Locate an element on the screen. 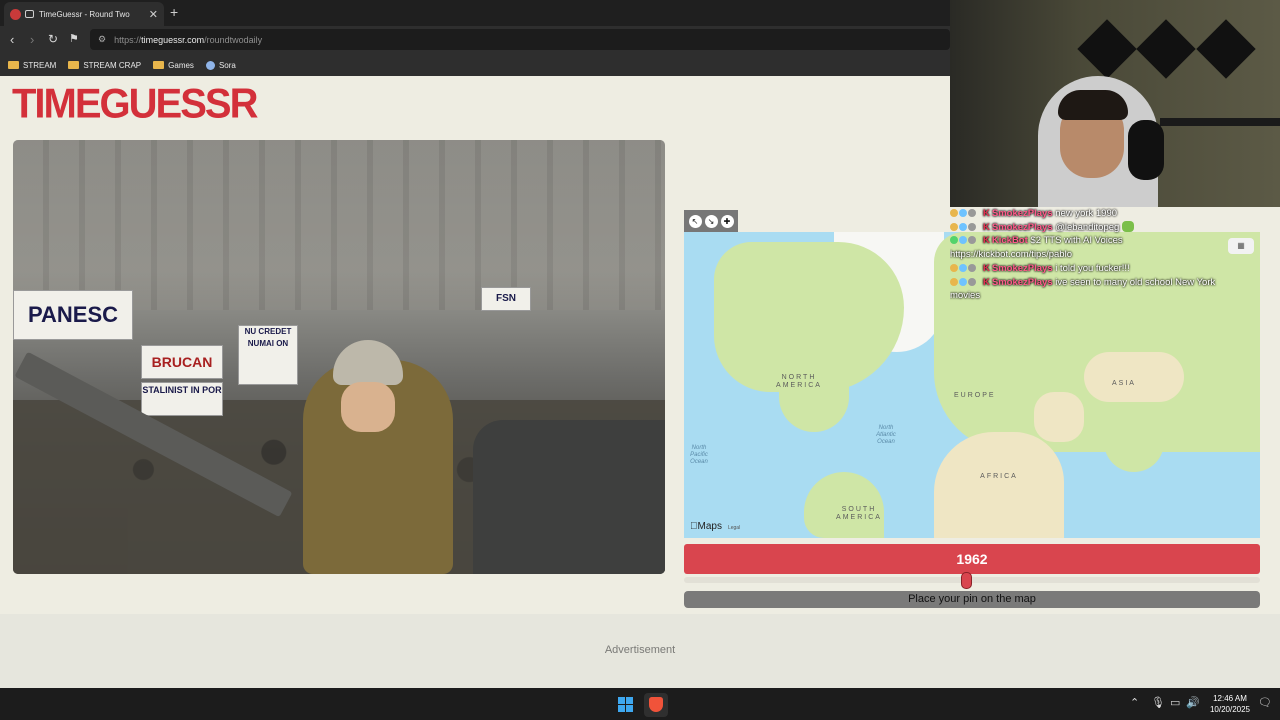 The width and height of the screenshot is (1280, 720). photo-tank is located at coordinates (569, 497).